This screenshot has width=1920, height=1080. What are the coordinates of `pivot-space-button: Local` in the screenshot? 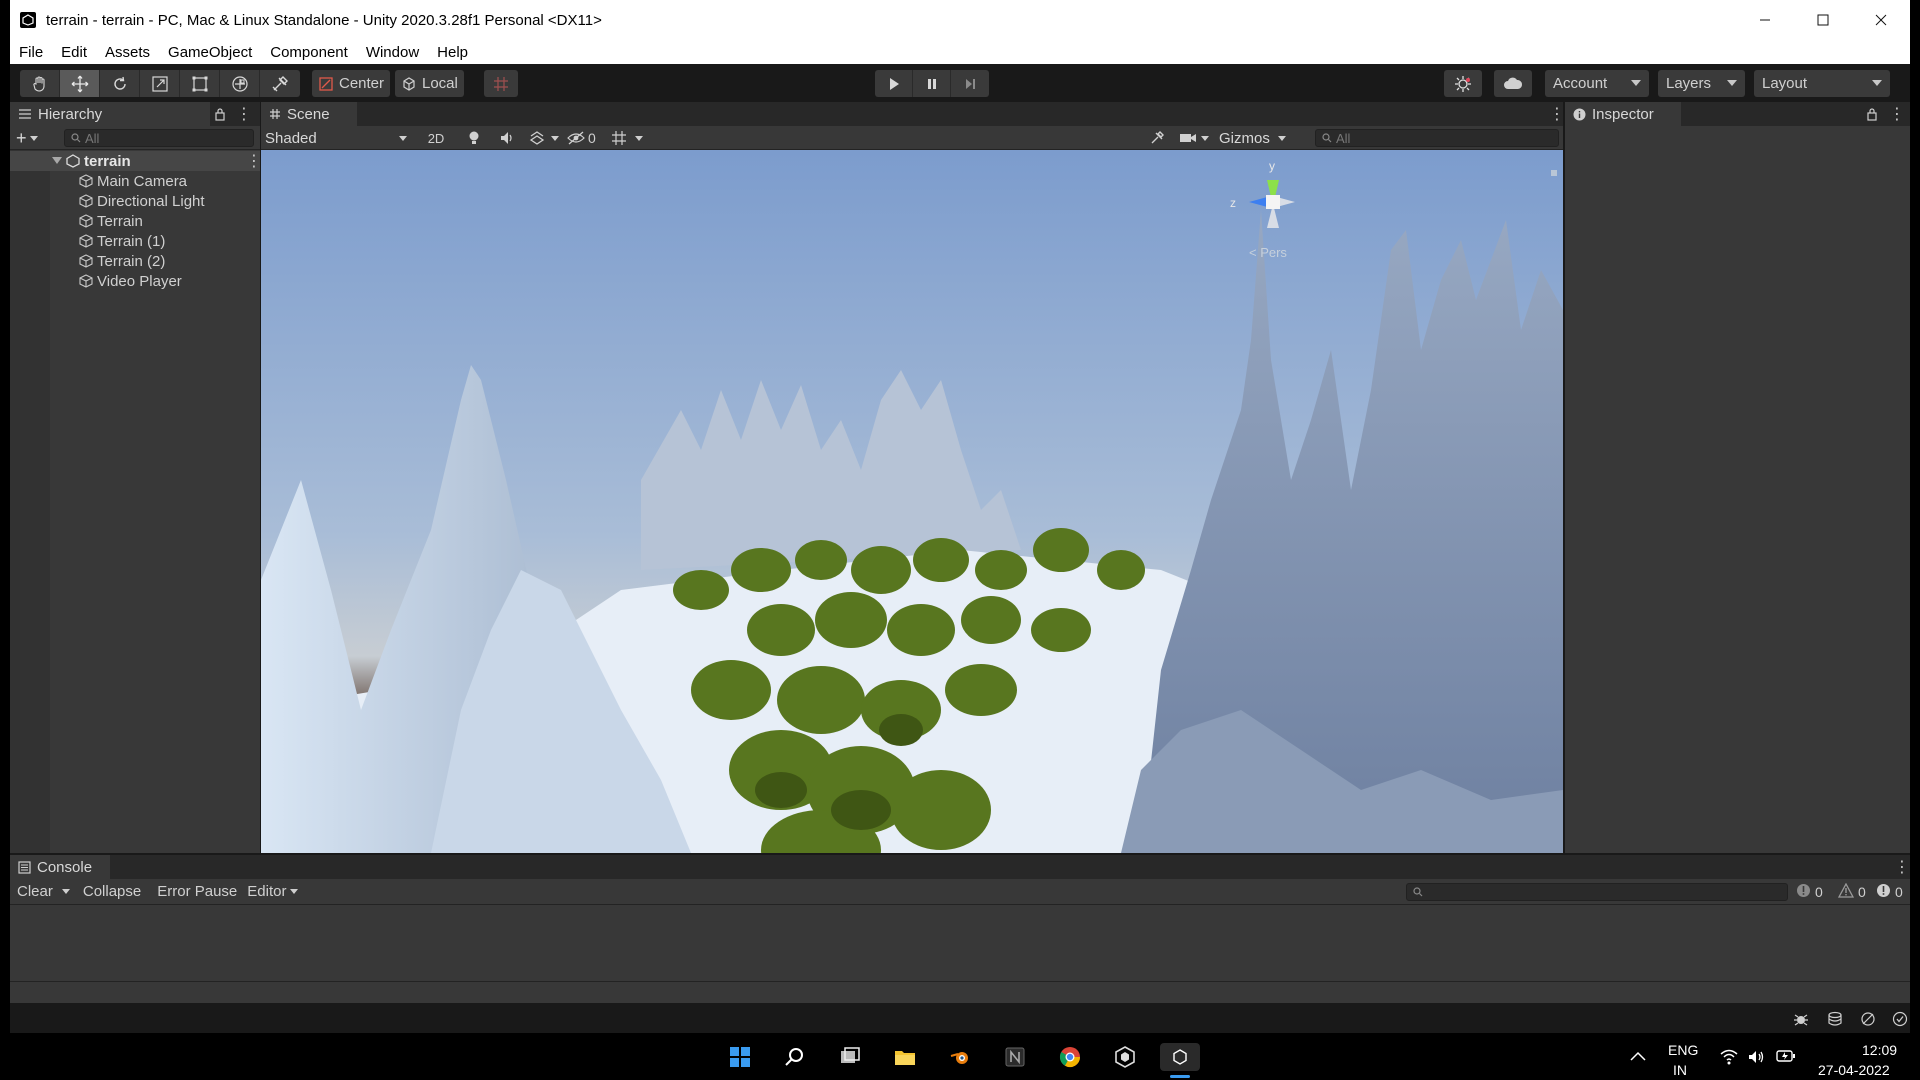 It's located at (429, 83).